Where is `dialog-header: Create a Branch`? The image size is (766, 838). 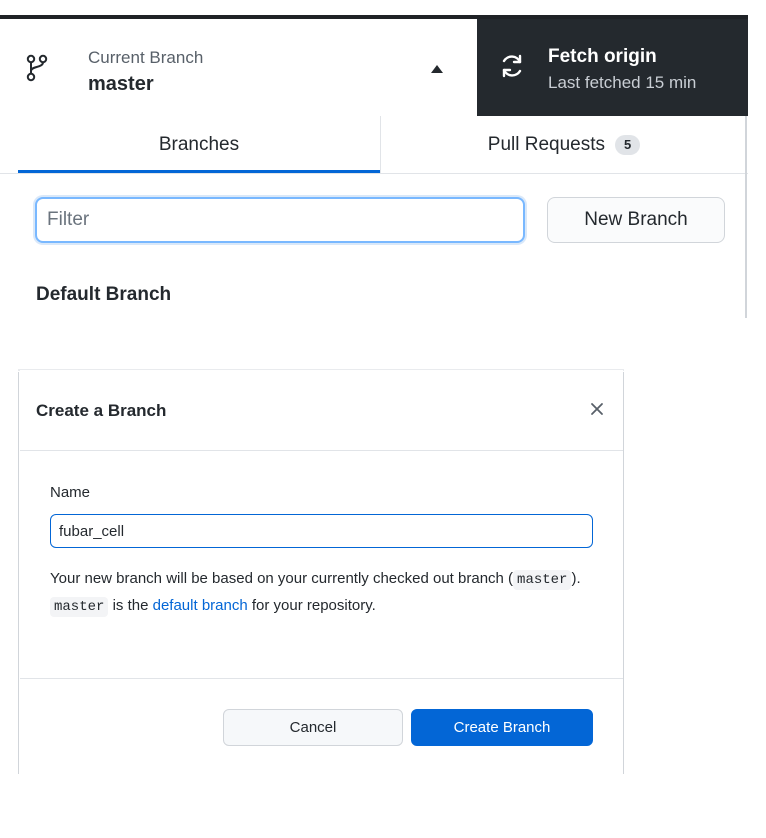
dialog-header: Create a Branch is located at coordinates (321, 410).